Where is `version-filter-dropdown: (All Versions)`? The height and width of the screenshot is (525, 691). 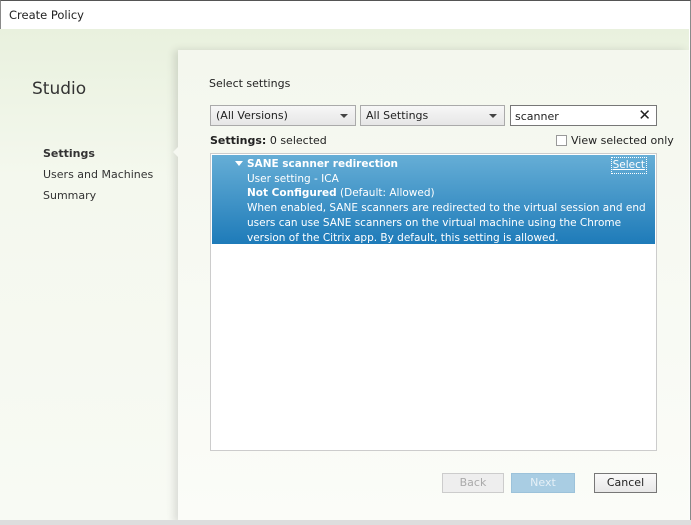
version-filter-dropdown: (All Versions) is located at coordinates (283, 115).